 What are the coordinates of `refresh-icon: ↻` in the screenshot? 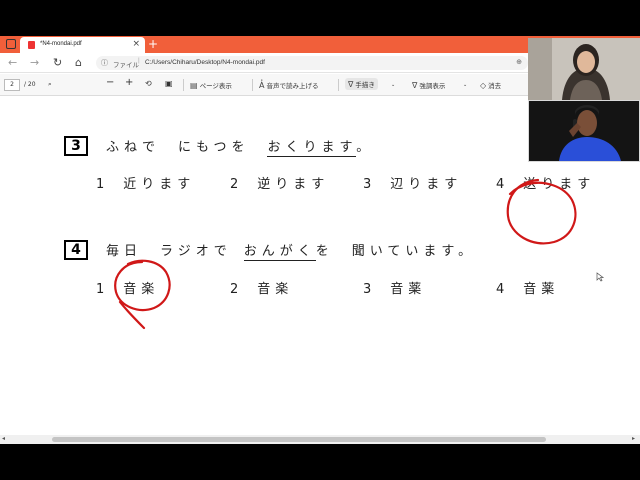 It's located at (57, 62).